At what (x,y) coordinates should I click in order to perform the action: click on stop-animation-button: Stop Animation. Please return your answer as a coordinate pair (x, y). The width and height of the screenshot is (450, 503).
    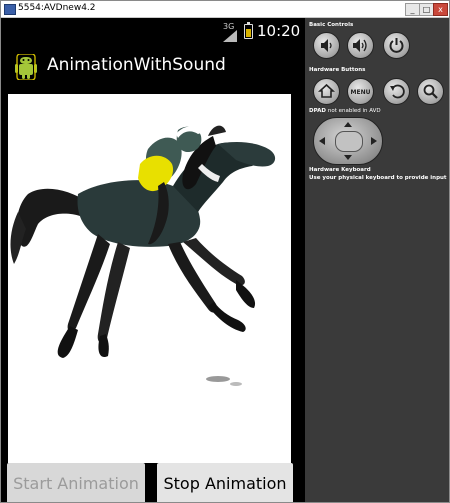
    Looking at the image, I should click on (225, 482).